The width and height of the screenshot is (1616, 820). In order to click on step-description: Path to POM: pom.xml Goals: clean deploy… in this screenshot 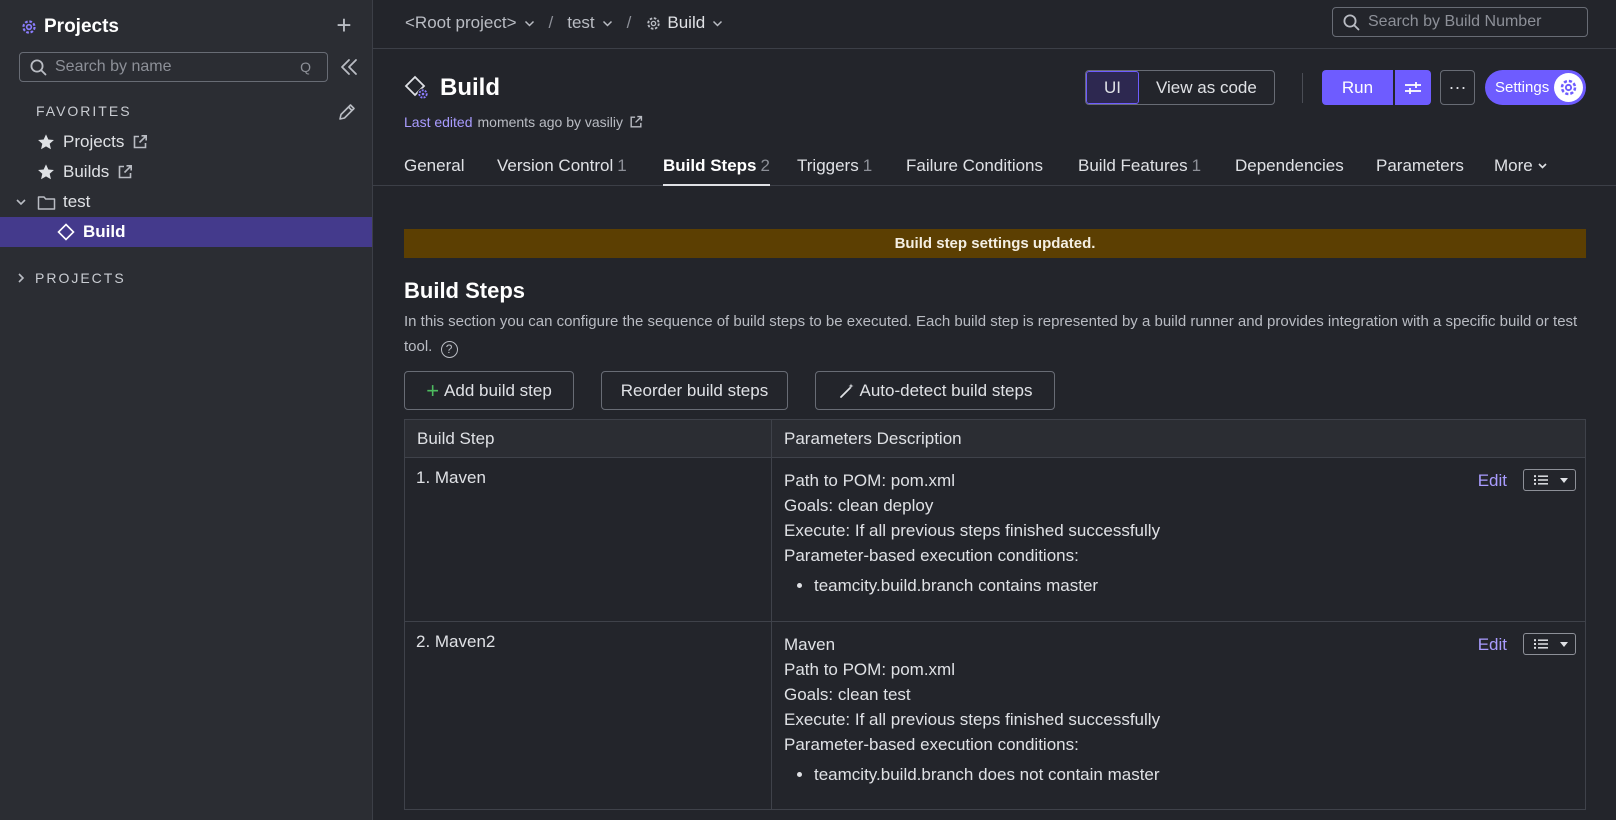, I will do `click(1178, 539)`.